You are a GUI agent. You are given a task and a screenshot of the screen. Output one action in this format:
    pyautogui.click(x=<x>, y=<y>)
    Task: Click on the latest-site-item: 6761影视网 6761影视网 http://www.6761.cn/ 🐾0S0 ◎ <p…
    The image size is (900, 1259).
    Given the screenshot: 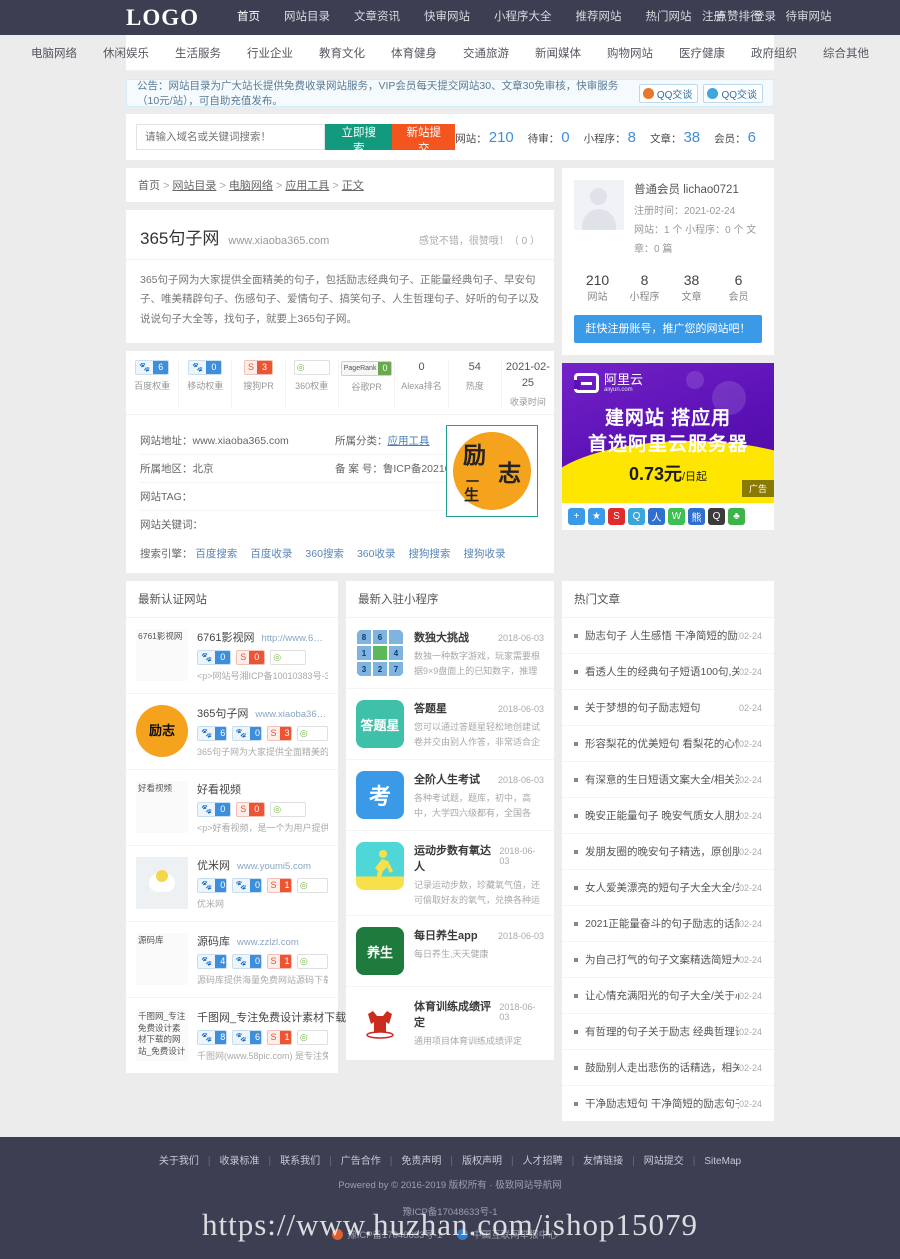 What is the action you would take?
    pyautogui.click(x=232, y=656)
    